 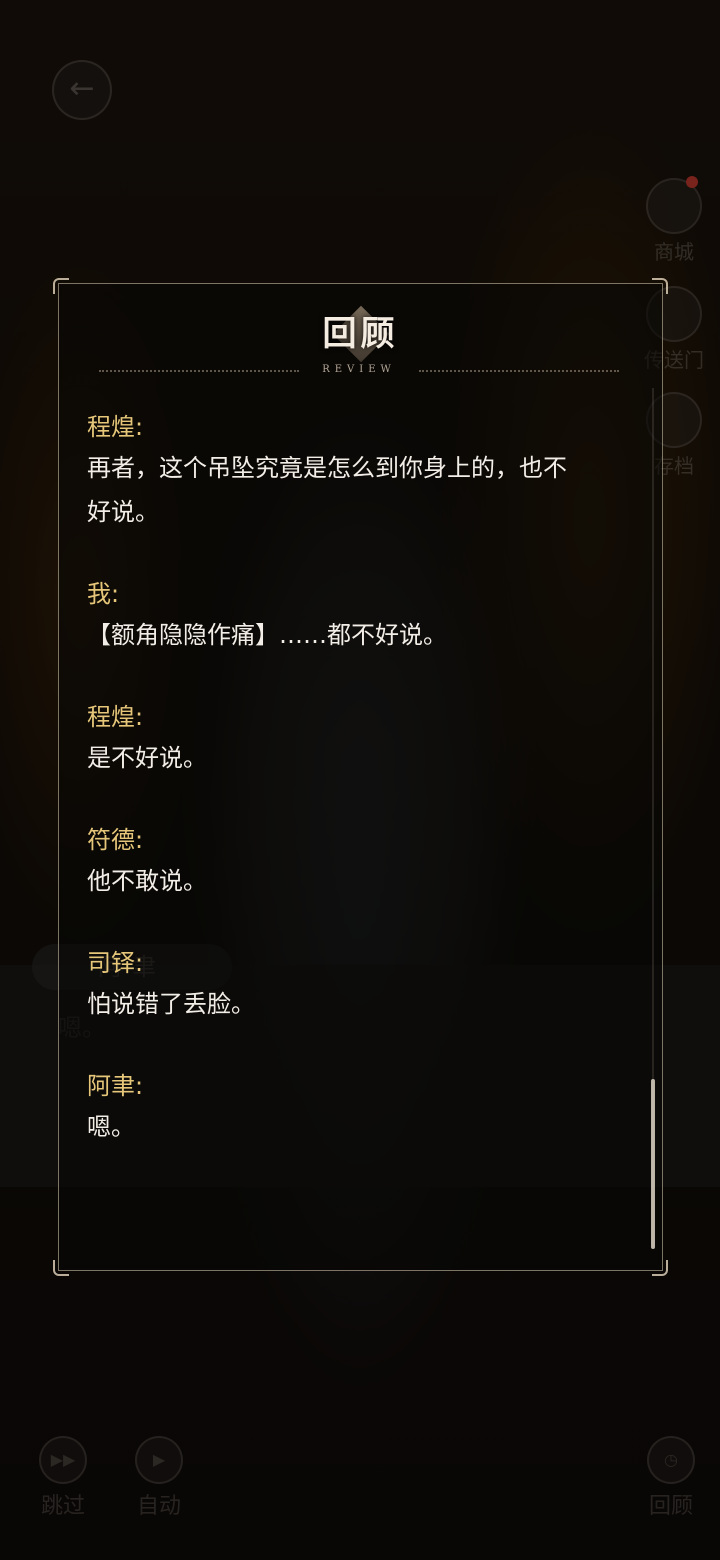 I want to click on log-text: 他不敢说。, so click(x=147, y=881).